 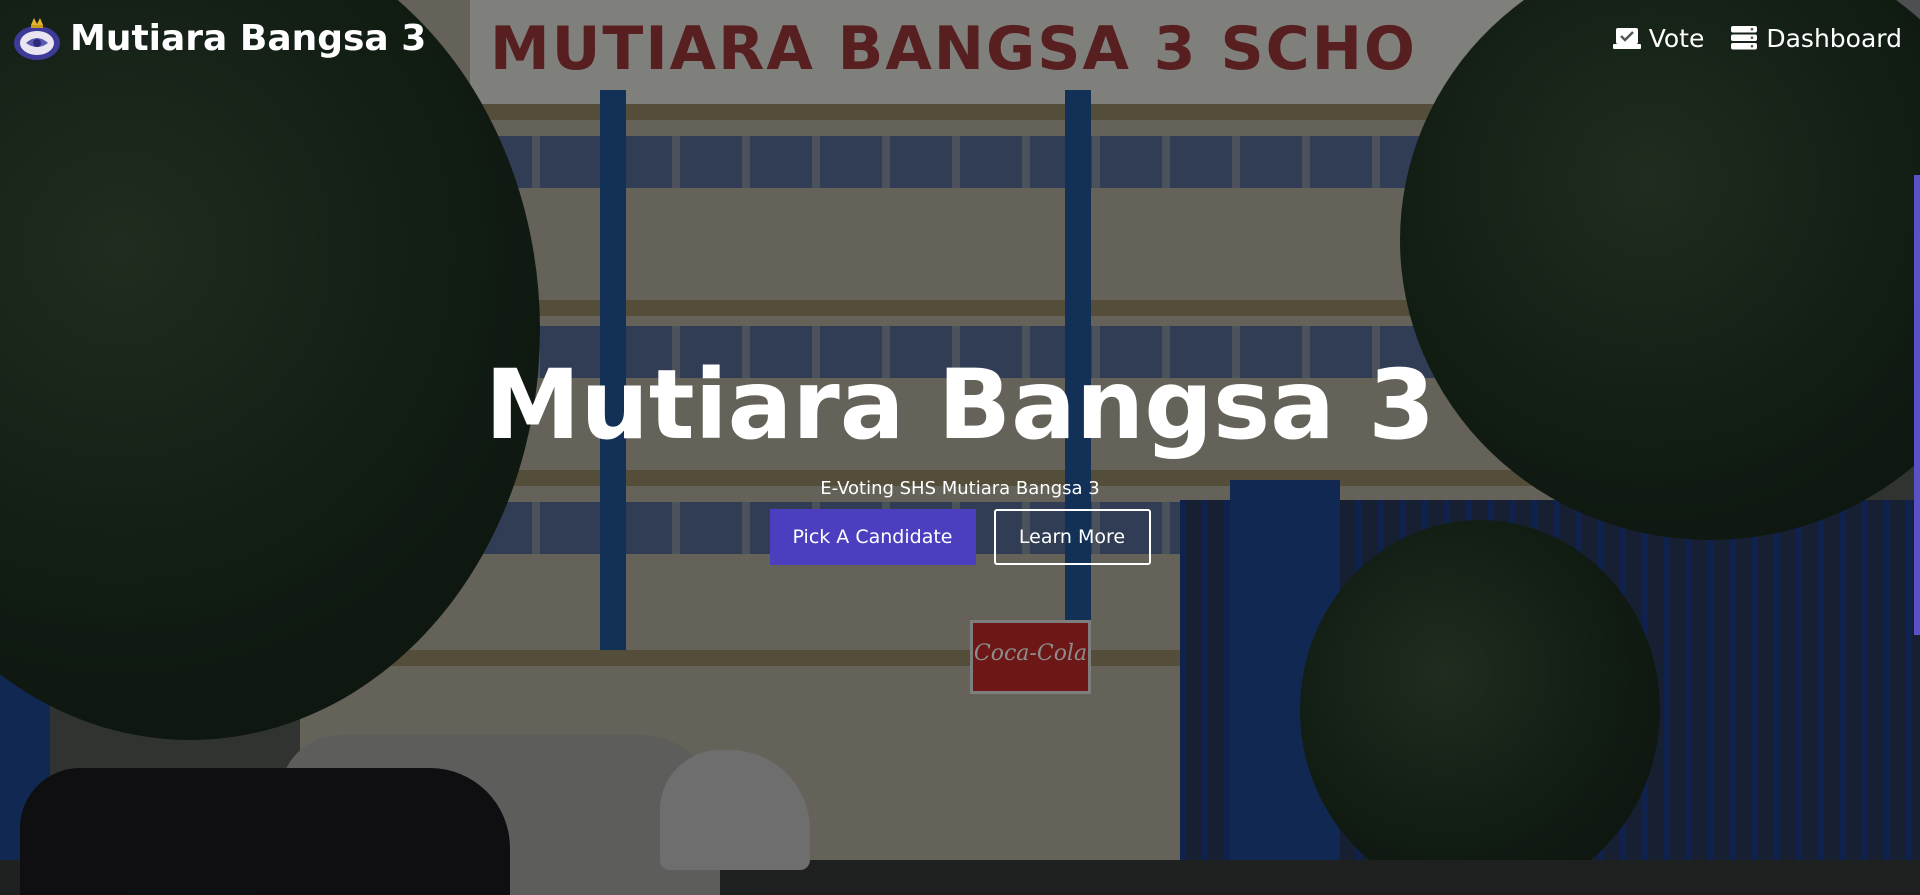 I want to click on pick-candidate-button: Pick A Candidate, so click(x=872, y=537).